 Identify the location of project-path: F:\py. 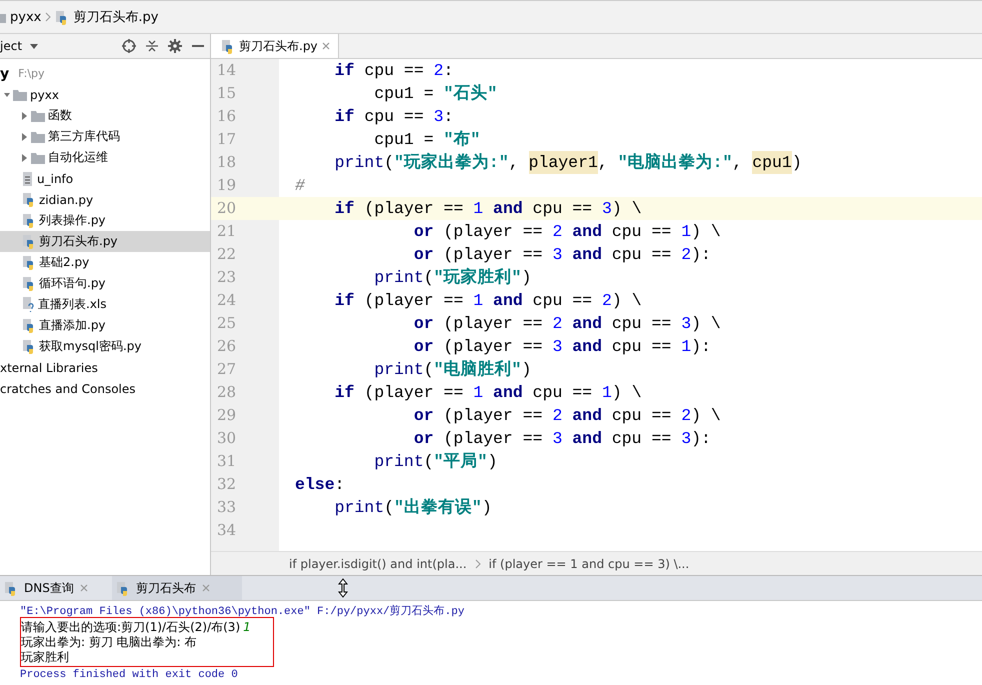
(31, 73).